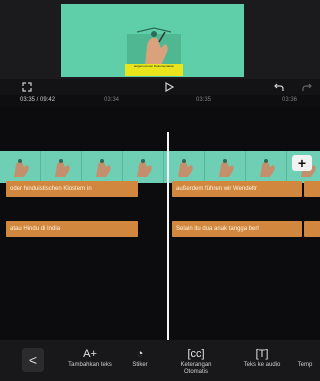  Describe the element at coordinates (90, 365) in the screenshot. I see `tool-label: Tambahkan teks` at that location.